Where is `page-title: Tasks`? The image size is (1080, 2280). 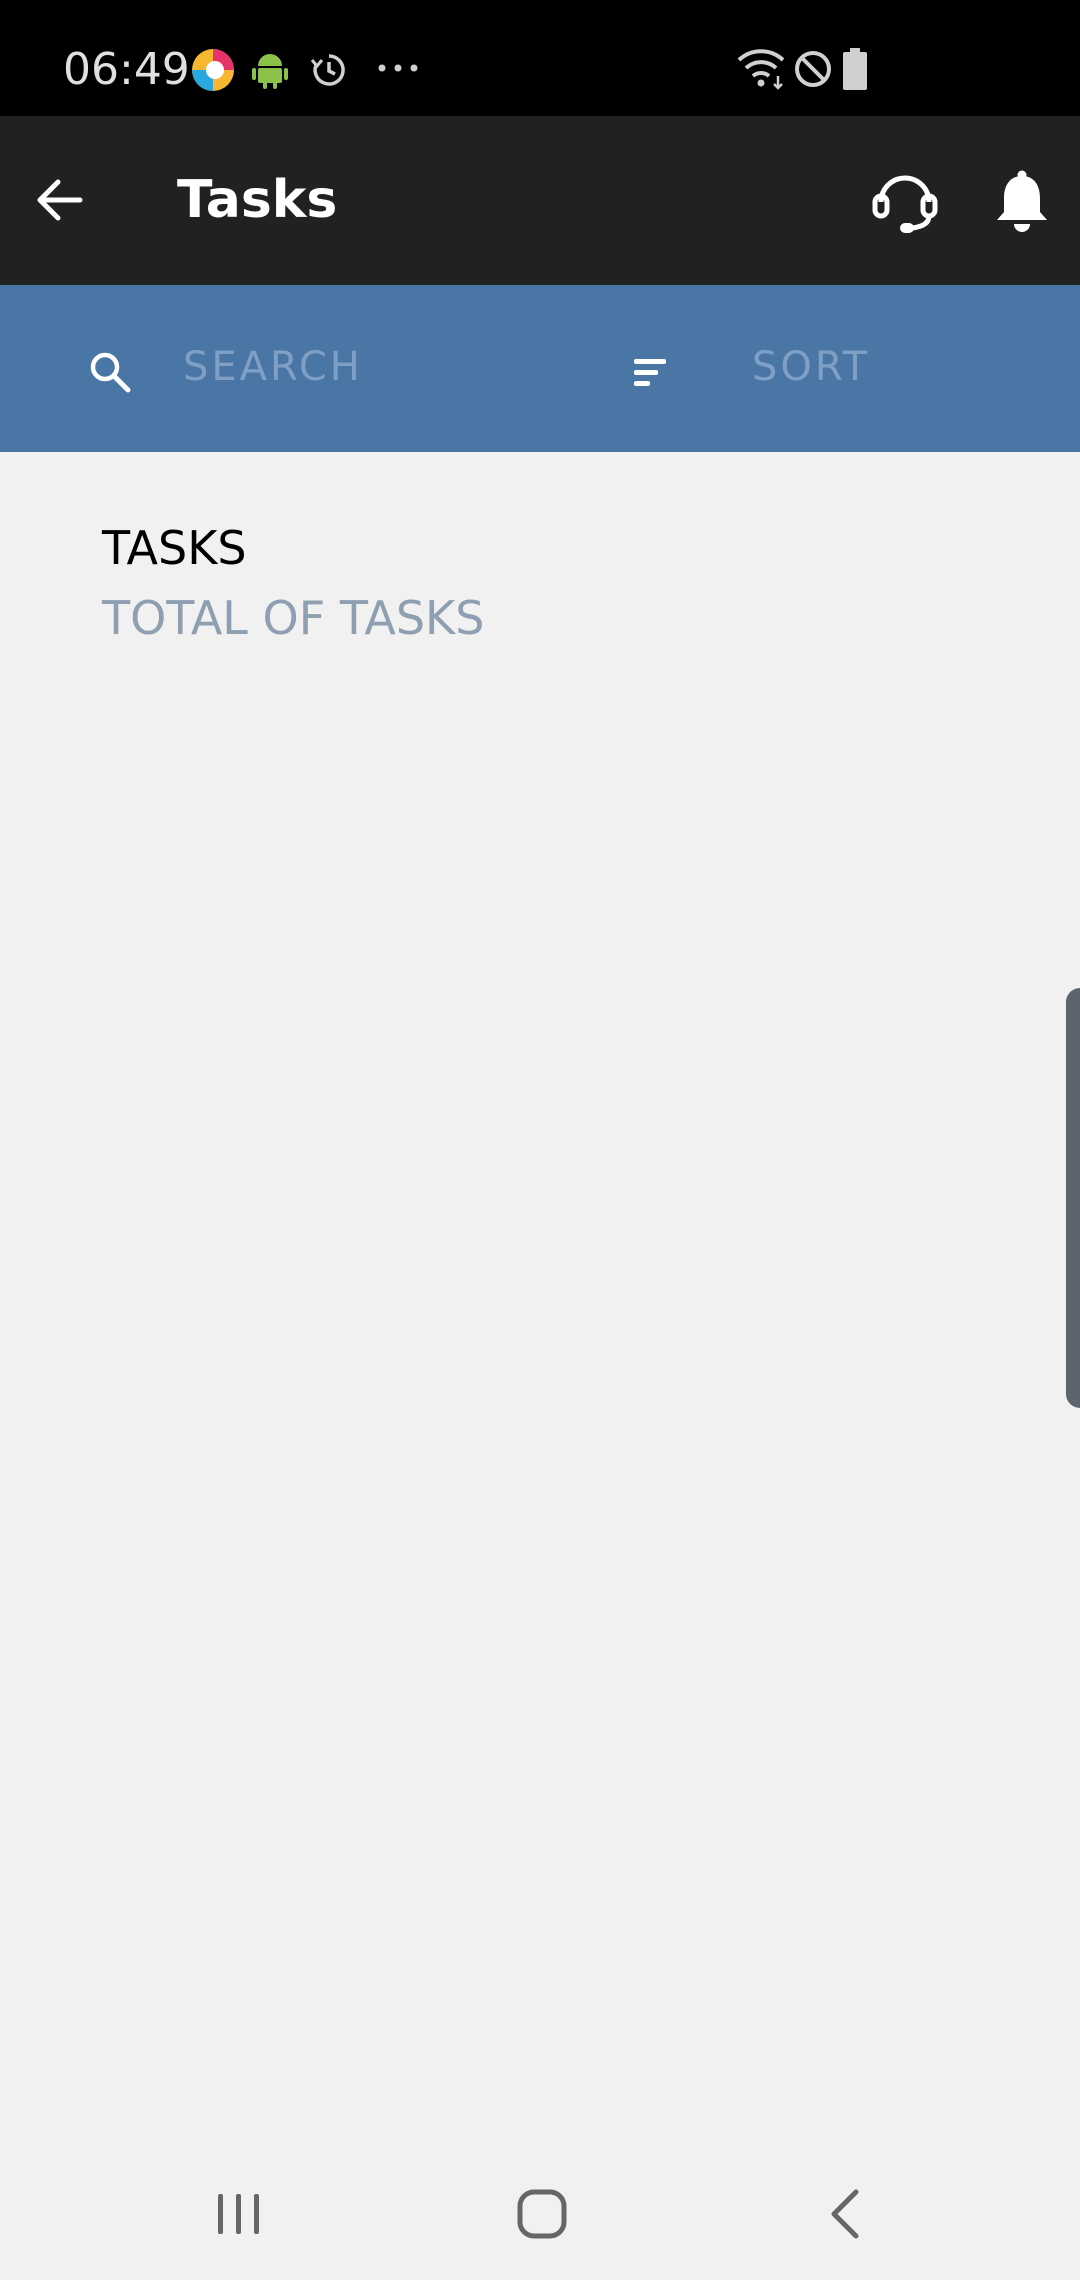
page-title: Tasks is located at coordinates (257, 200).